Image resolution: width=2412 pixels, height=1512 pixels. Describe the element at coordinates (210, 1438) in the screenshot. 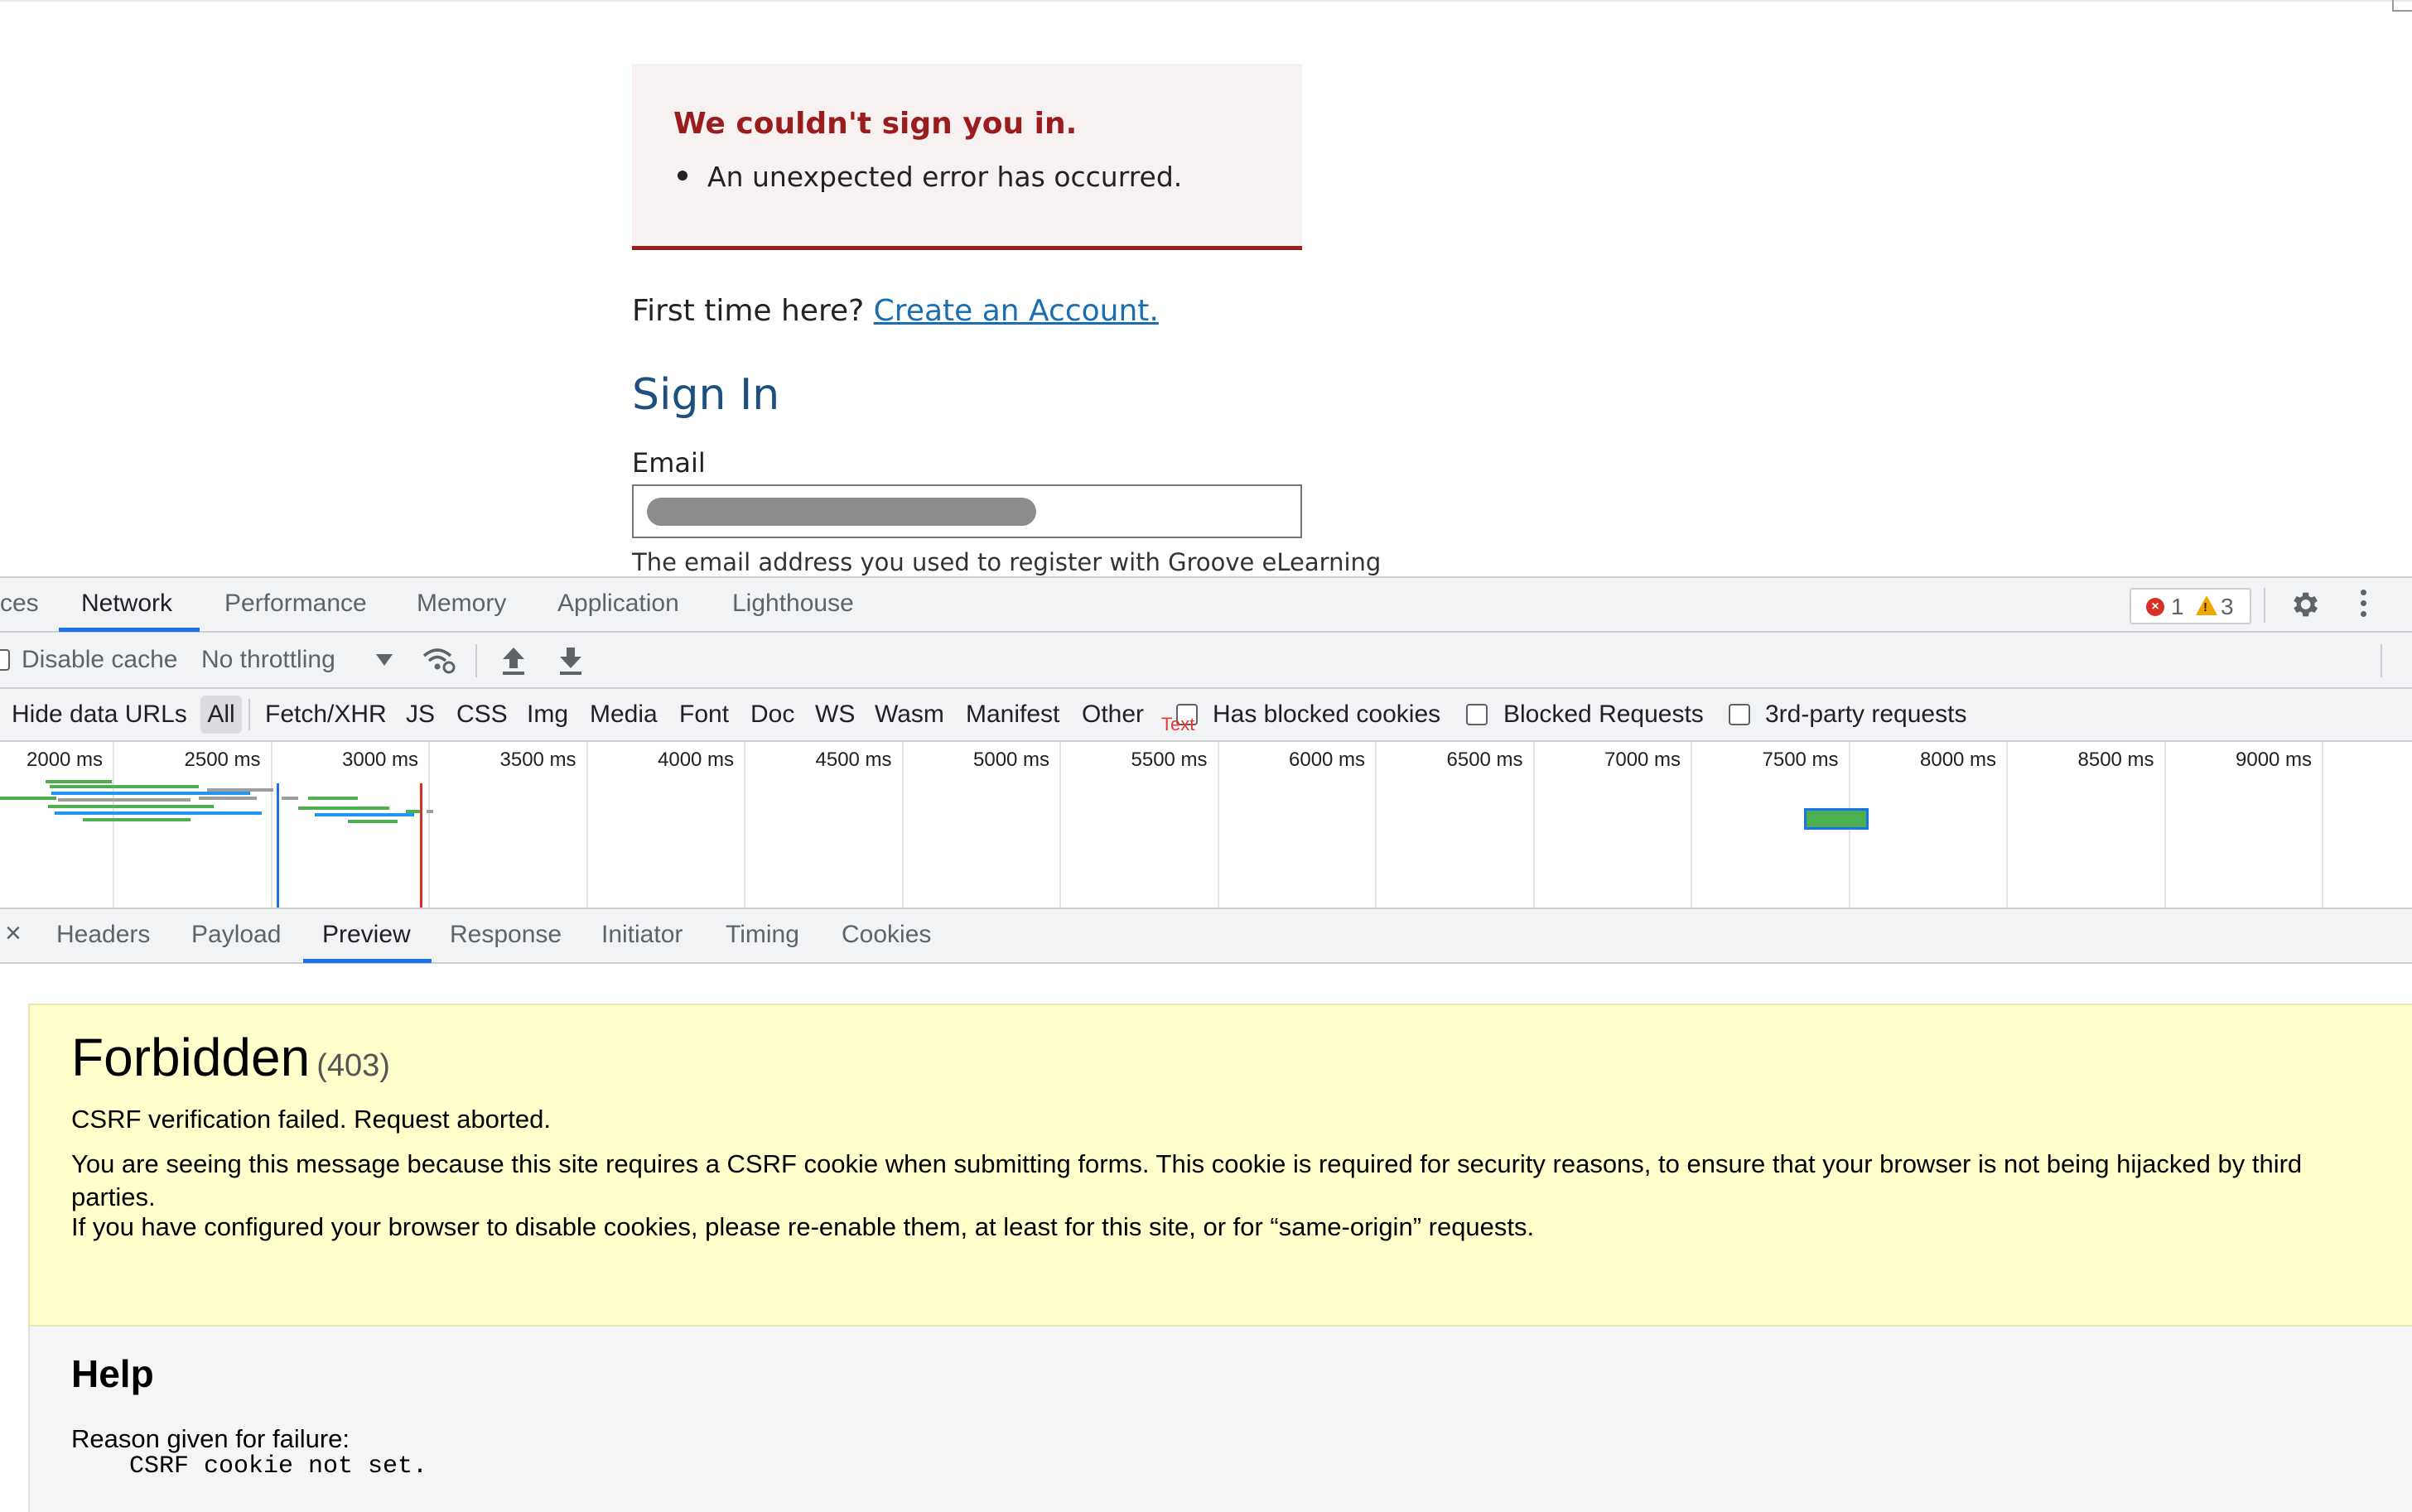

I see `reason-label: Reason given for failure:` at that location.